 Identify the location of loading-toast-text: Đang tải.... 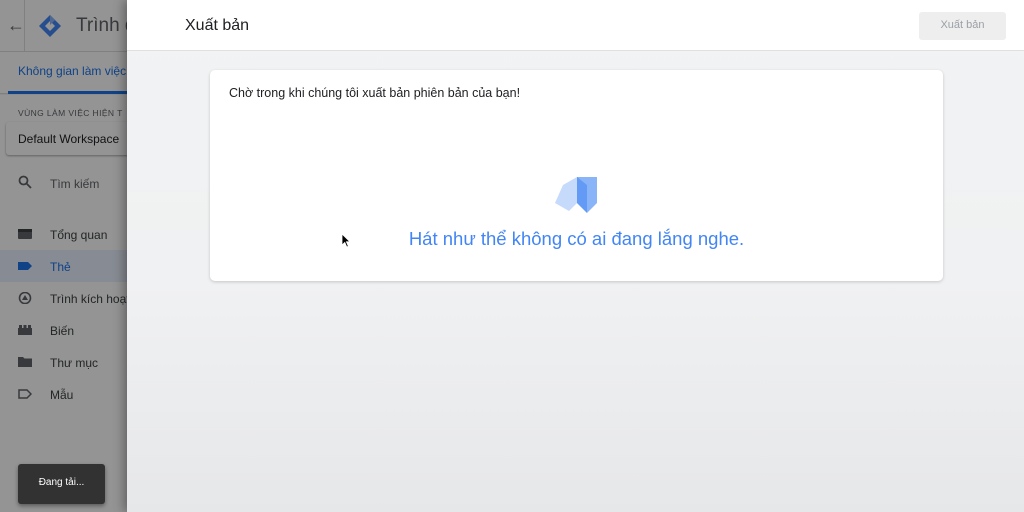
(61, 482).